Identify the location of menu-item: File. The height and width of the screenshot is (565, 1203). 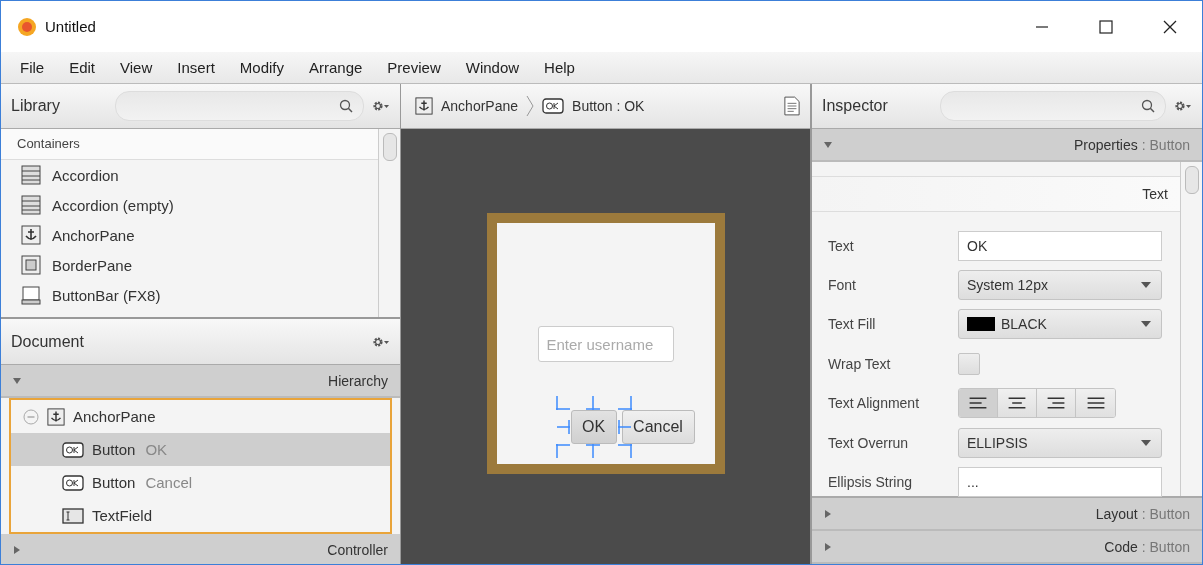
(32, 67).